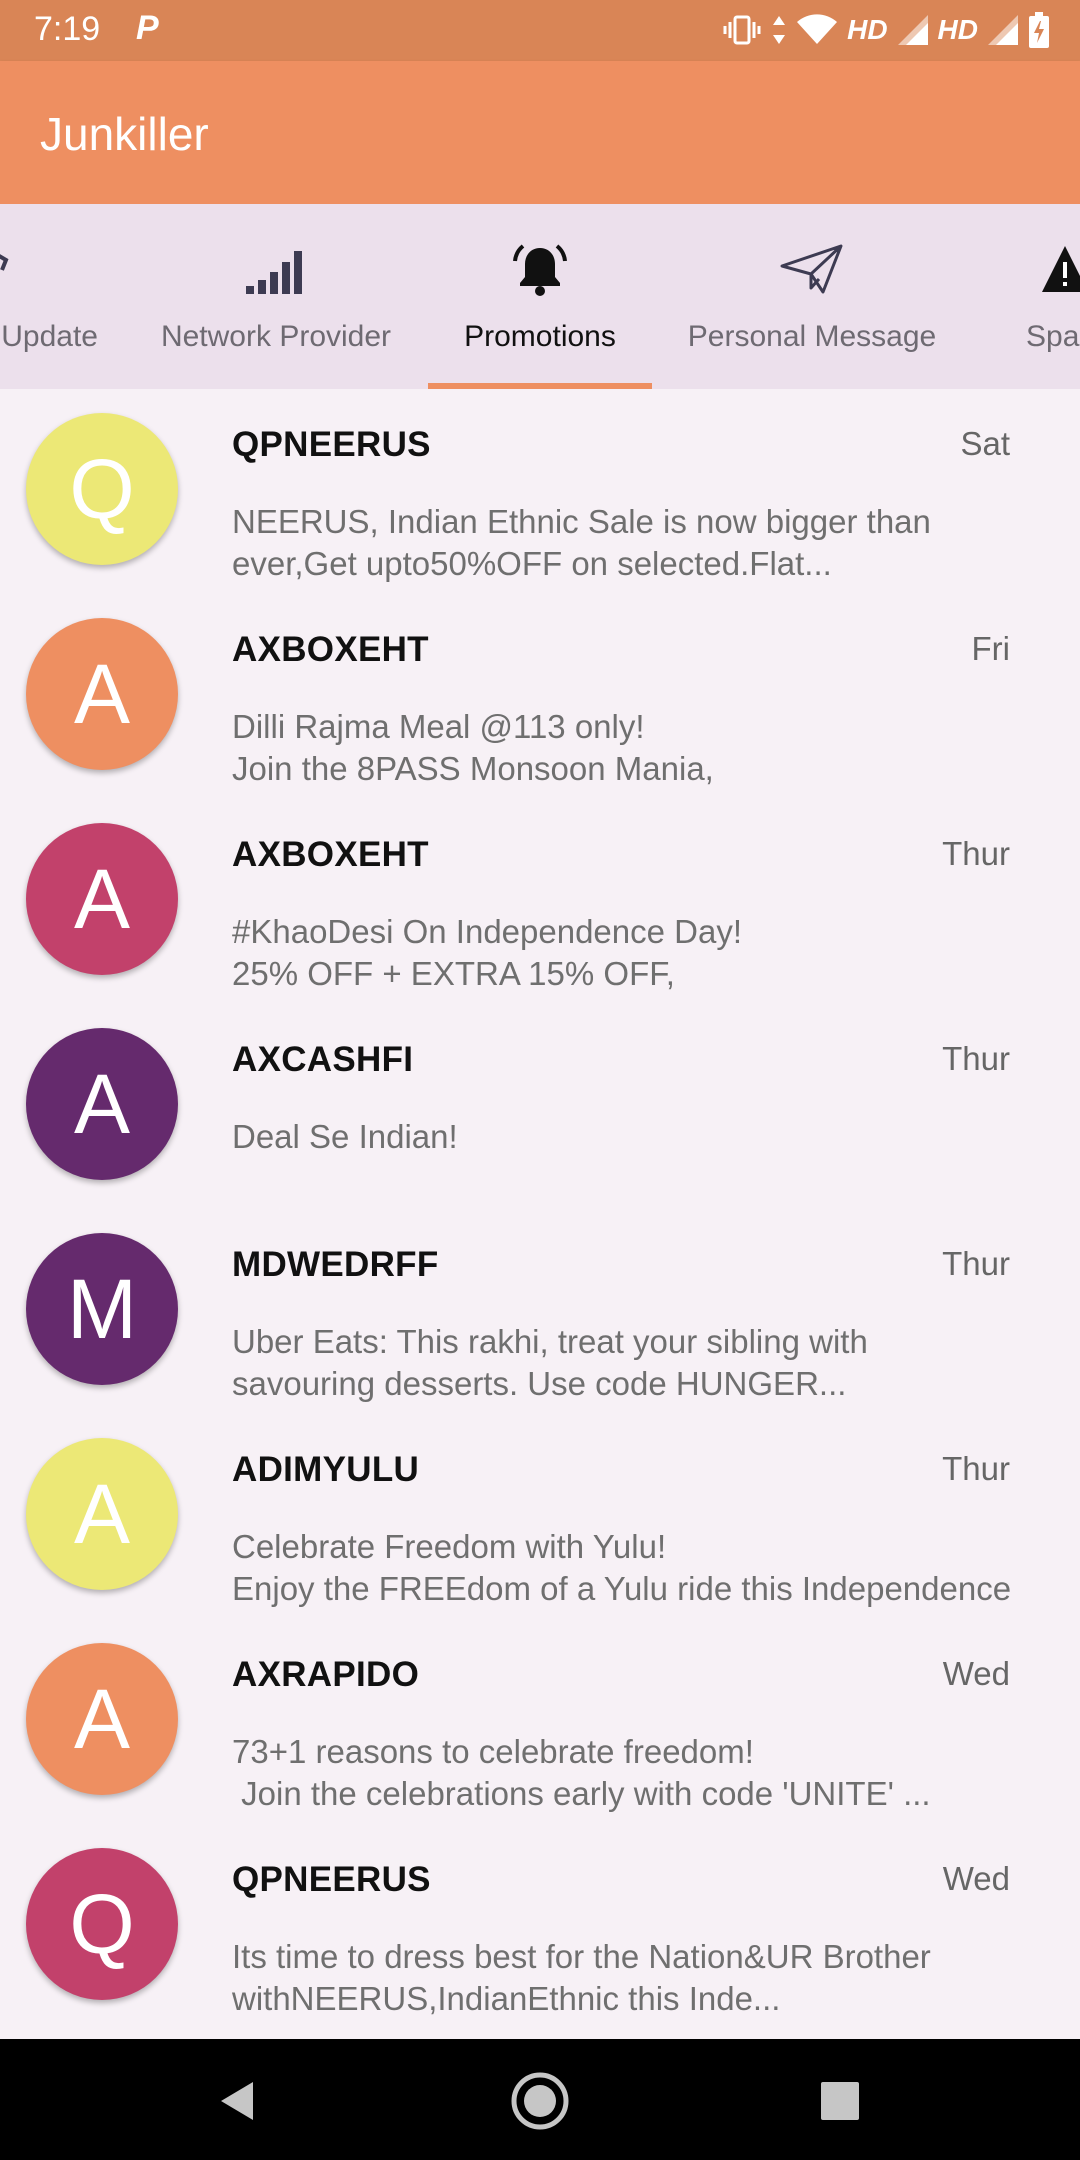 Image resolution: width=1080 pixels, height=2160 pixels. Describe the element at coordinates (957, 29) in the screenshot. I see `network-label-2: HD` at that location.